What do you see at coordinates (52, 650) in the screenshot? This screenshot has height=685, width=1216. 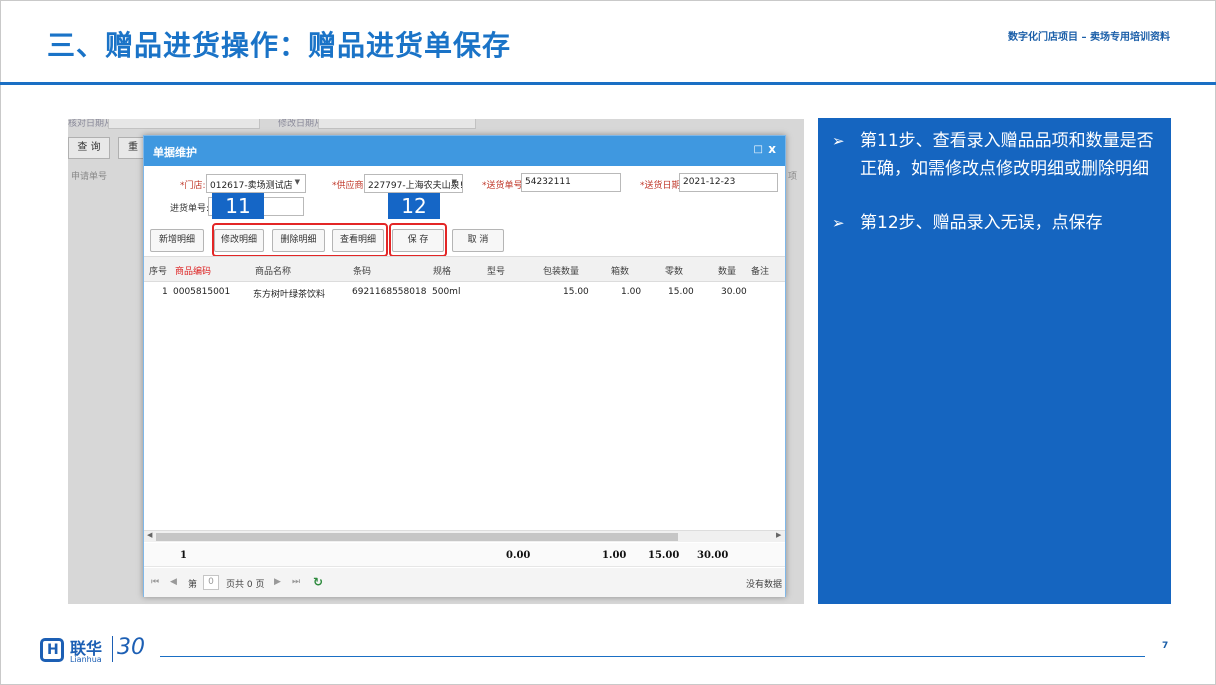 I see `lianhua-logo-icon: H` at bounding box center [52, 650].